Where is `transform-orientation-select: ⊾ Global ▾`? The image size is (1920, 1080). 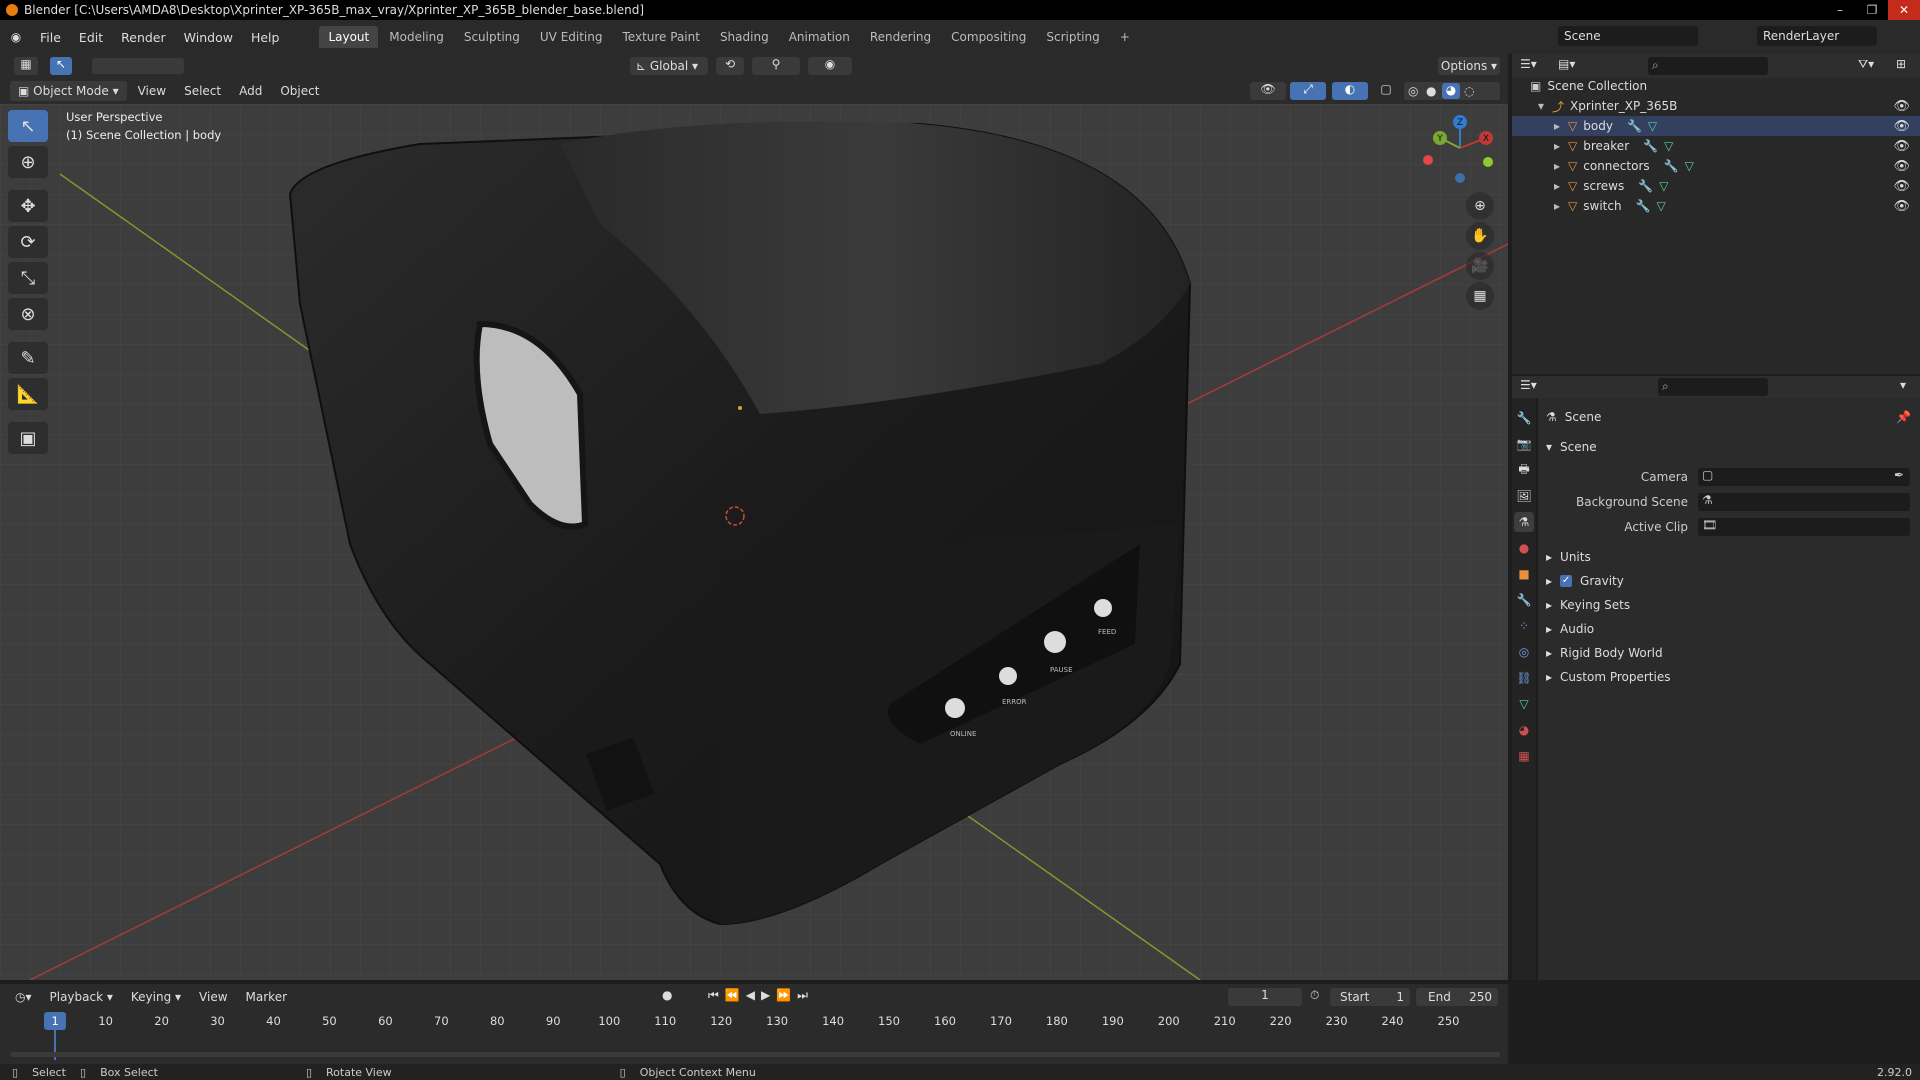
transform-orientation-select: ⊾ Global ▾ is located at coordinates (669, 66).